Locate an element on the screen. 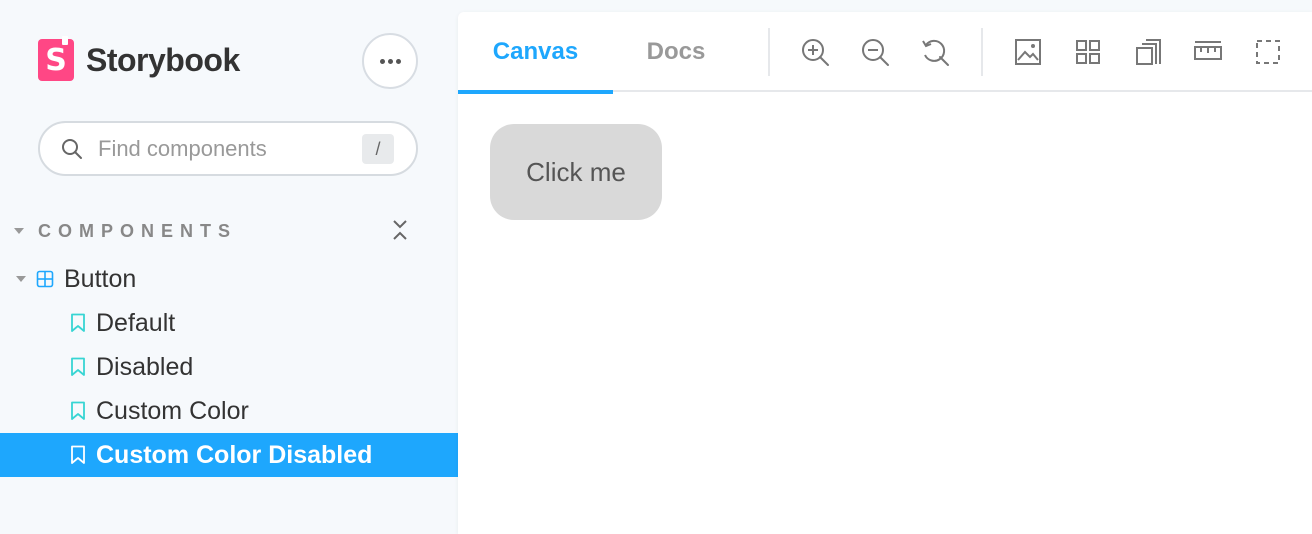 The height and width of the screenshot is (534, 1312). story-item-disabled: Disabled is located at coordinates (229, 367).